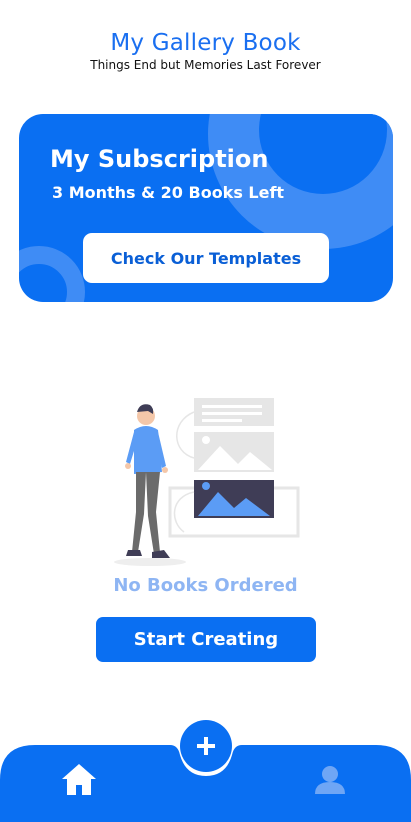 The height and width of the screenshot is (822, 411). I want to click on nav-profile, so click(330, 780).